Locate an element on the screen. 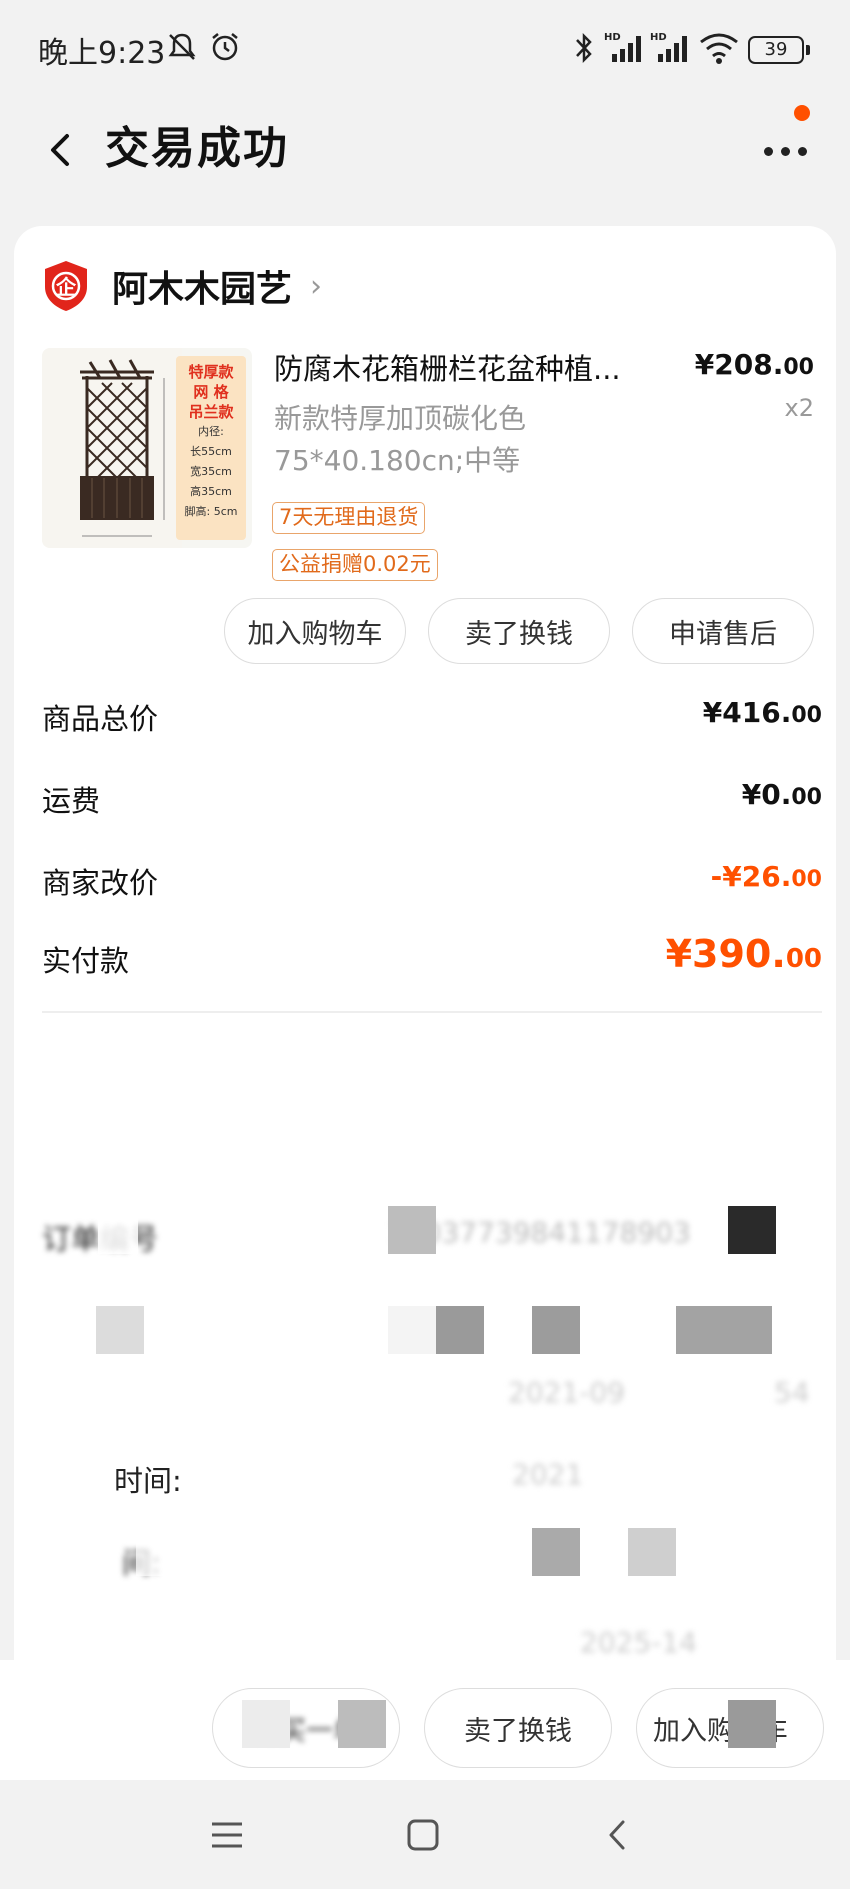 This screenshot has height=1889, width=850. signal-icon-sim2: HD is located at coordinates (668, 47).